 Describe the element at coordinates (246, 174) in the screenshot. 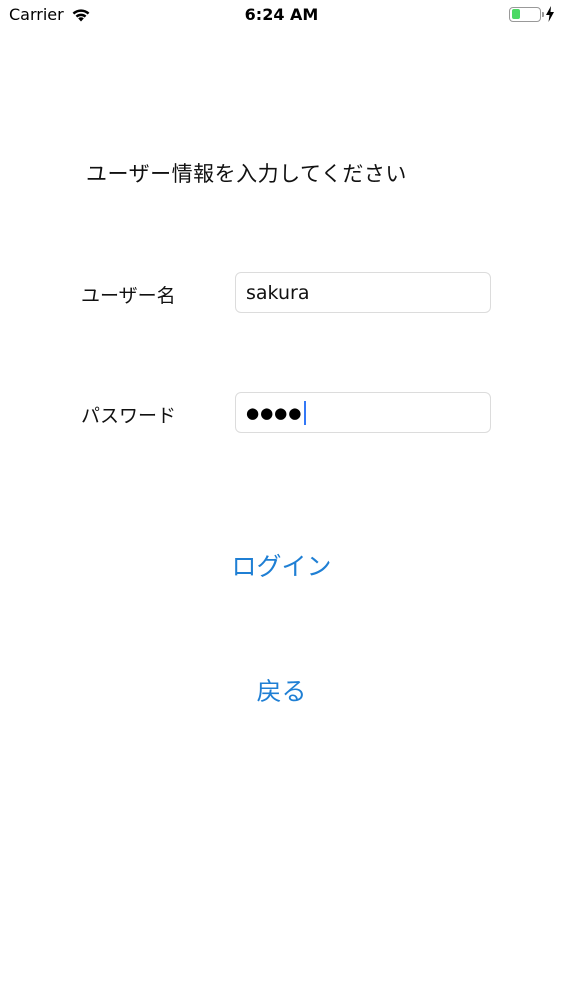

I see `page-title: ユーザー情報を入力してください` at that location.